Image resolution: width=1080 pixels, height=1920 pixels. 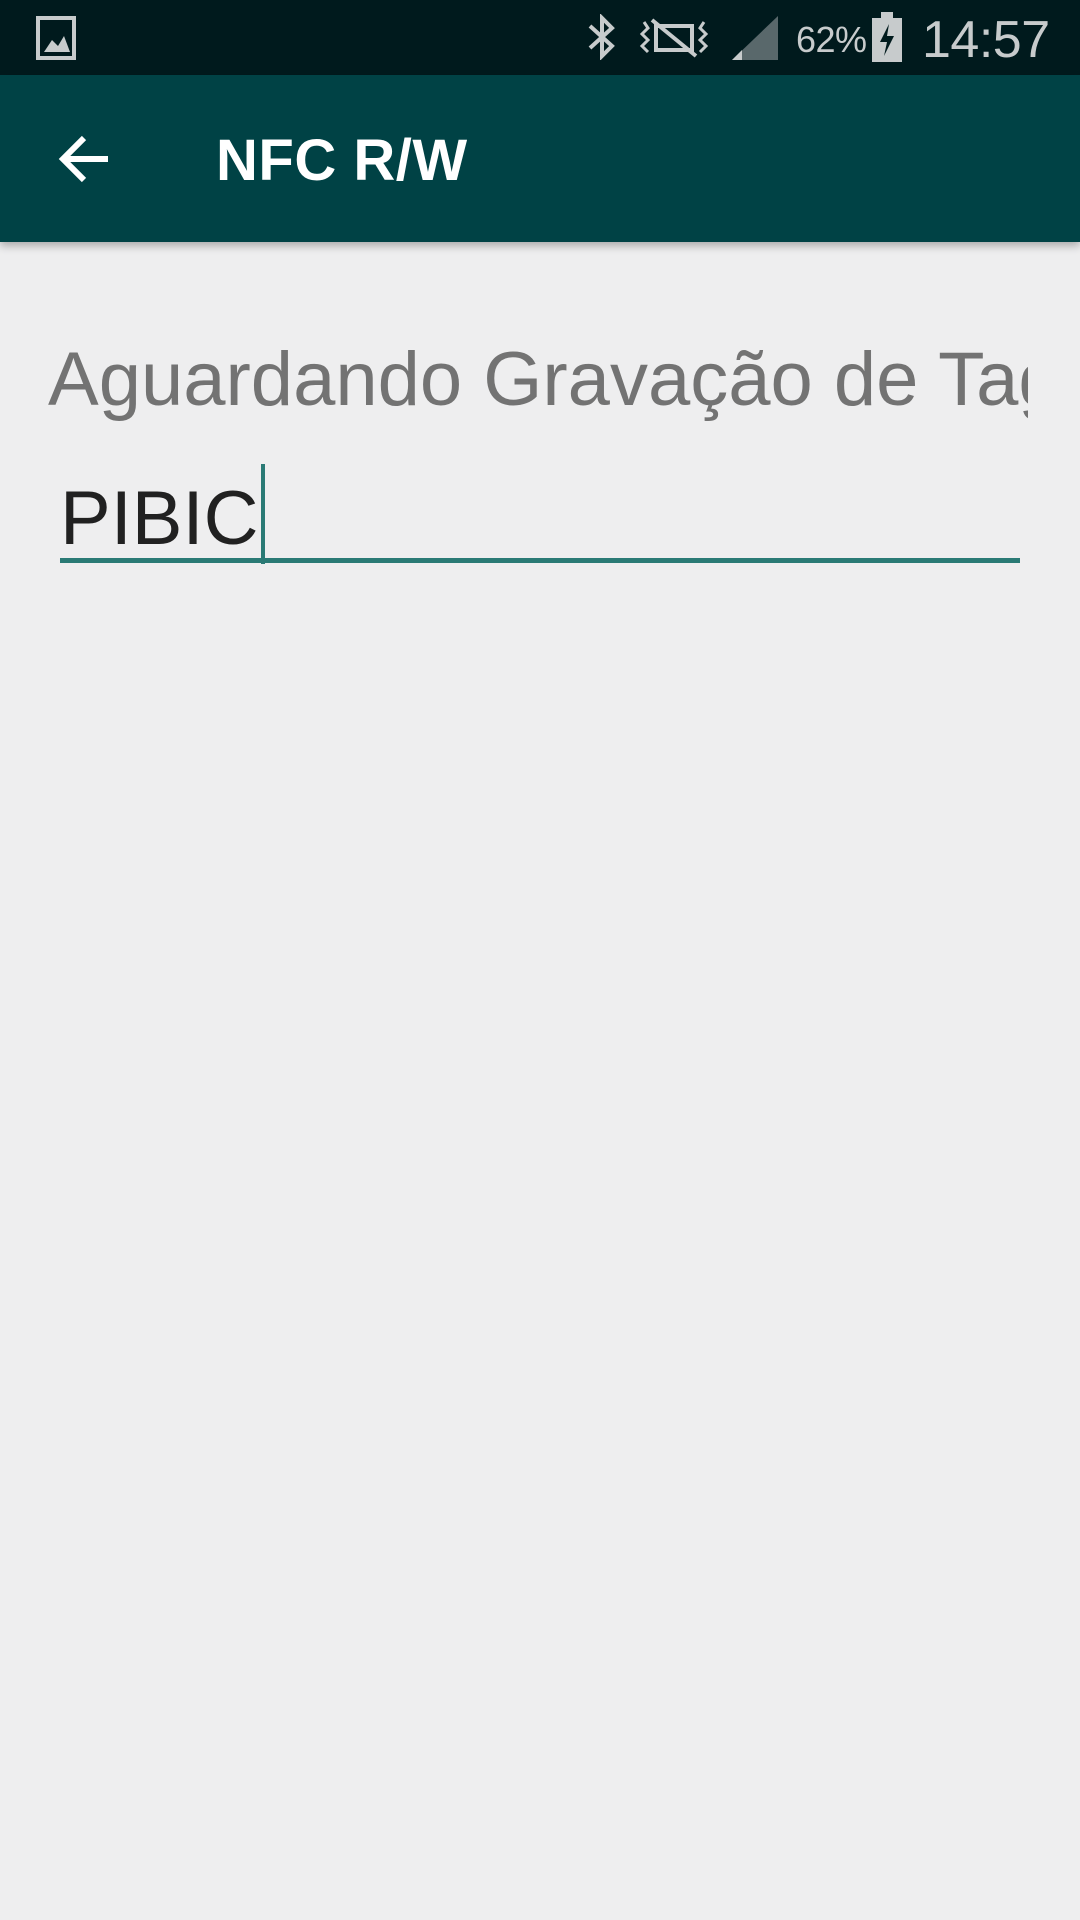 What do you see at coordinates (262, 514) in the screenshot?
I see `text-cursor` at bounding box center [262, 514].